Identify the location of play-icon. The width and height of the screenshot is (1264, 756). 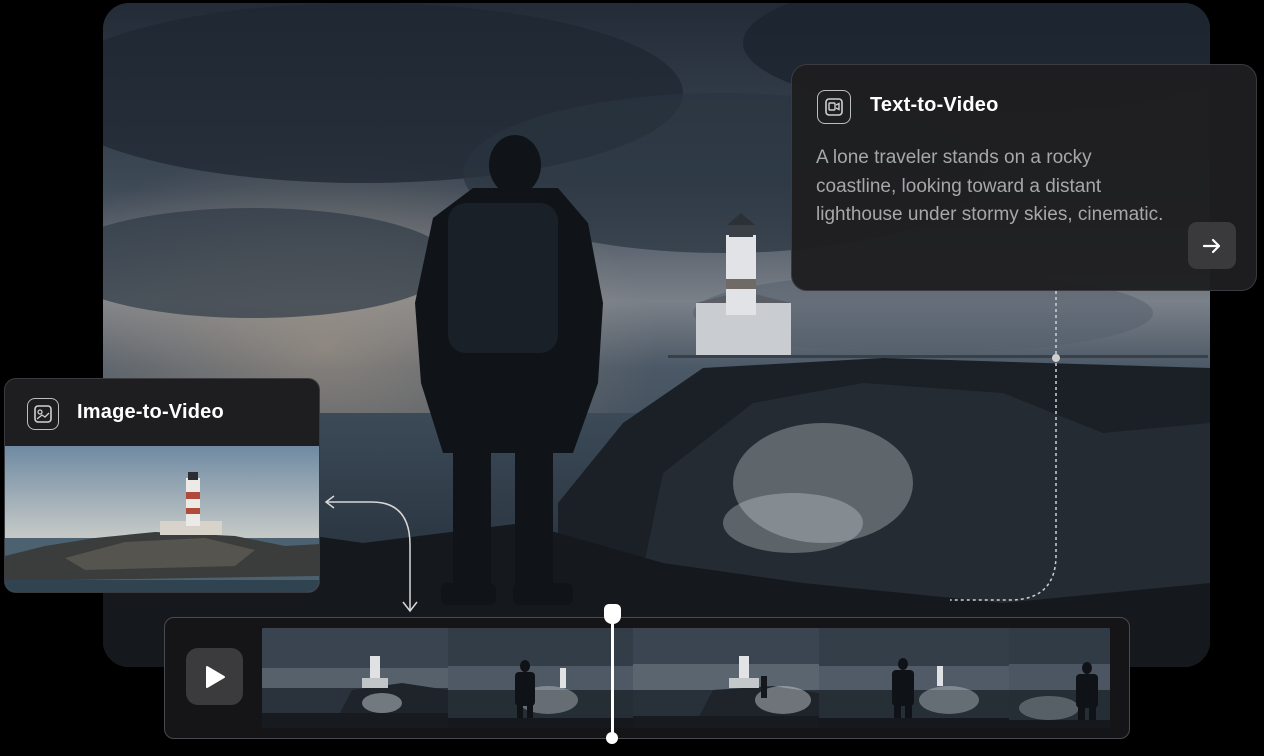
(215, 676).